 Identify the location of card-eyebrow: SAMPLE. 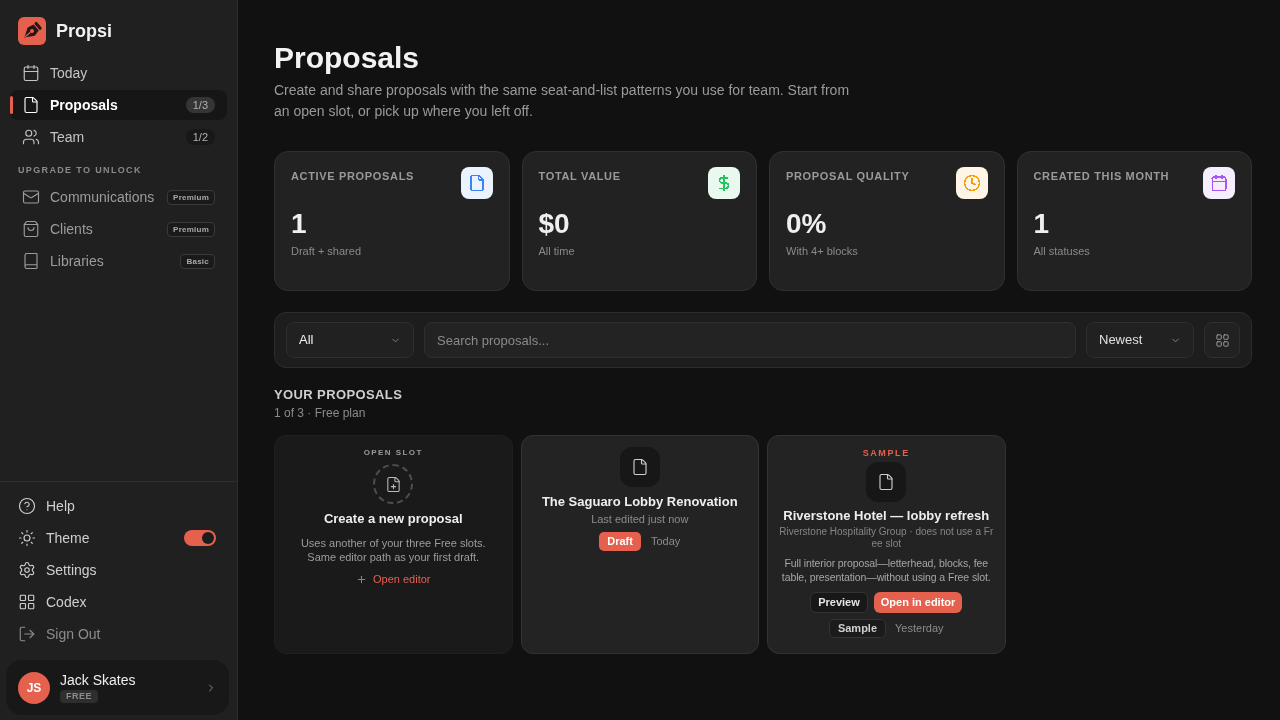
(886, 453).